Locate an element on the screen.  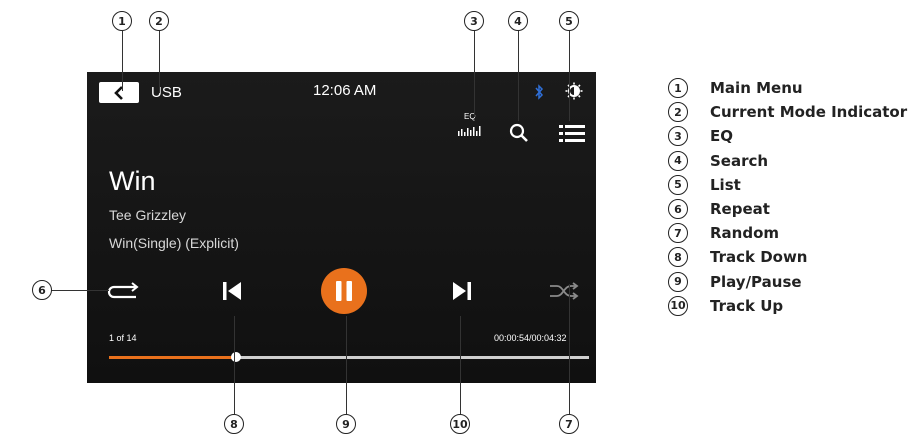
legend-number: 2 is located at coordinates (678, 112).